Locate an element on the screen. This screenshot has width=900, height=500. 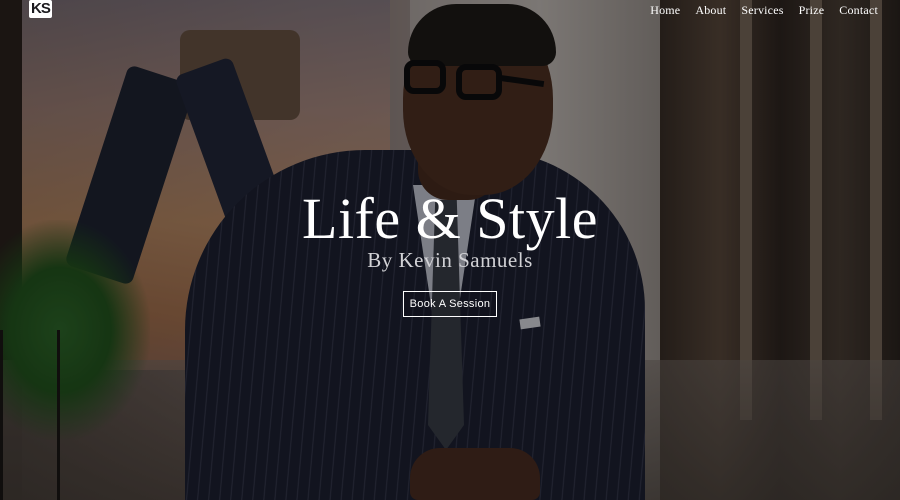
nav-item-services: Services is located at coordinates (762, 10).